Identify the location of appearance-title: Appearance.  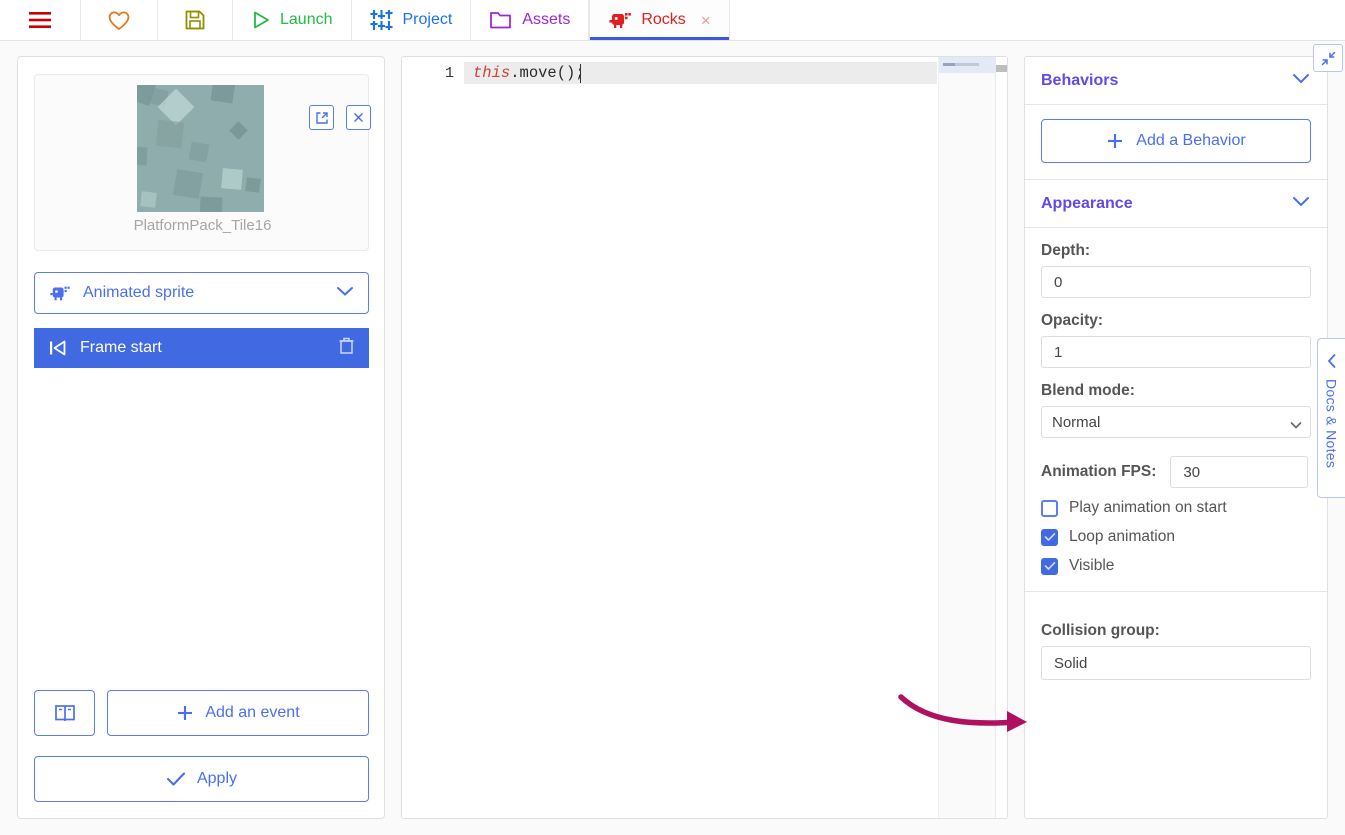
(1087, 203).